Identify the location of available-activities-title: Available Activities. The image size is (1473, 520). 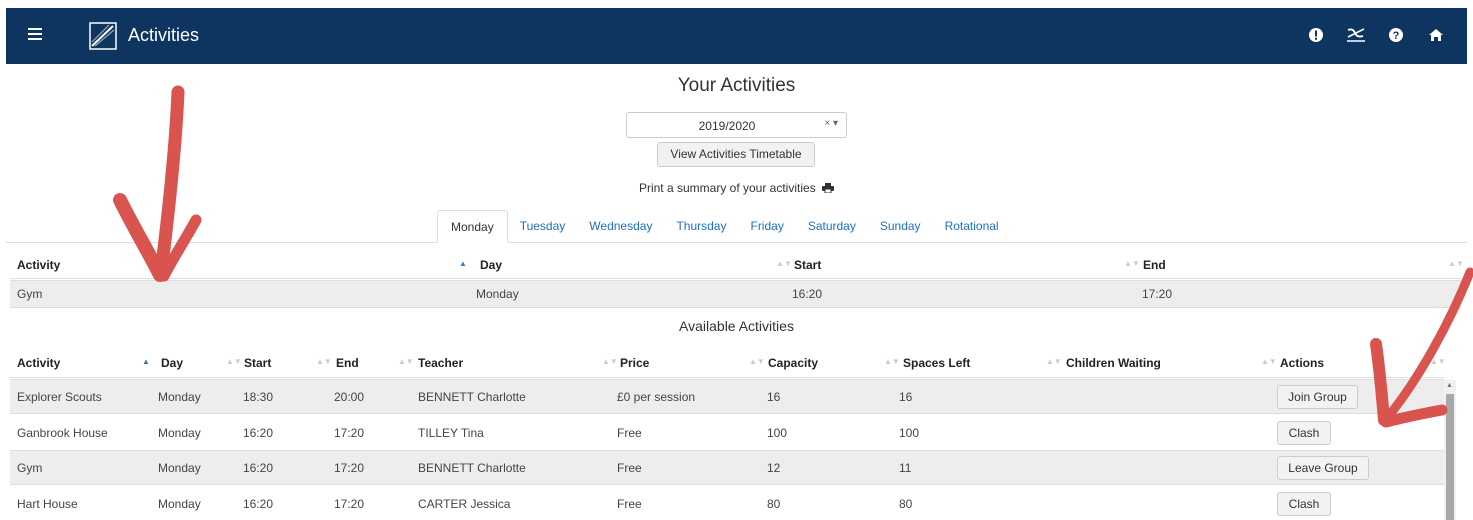
(736, 326).